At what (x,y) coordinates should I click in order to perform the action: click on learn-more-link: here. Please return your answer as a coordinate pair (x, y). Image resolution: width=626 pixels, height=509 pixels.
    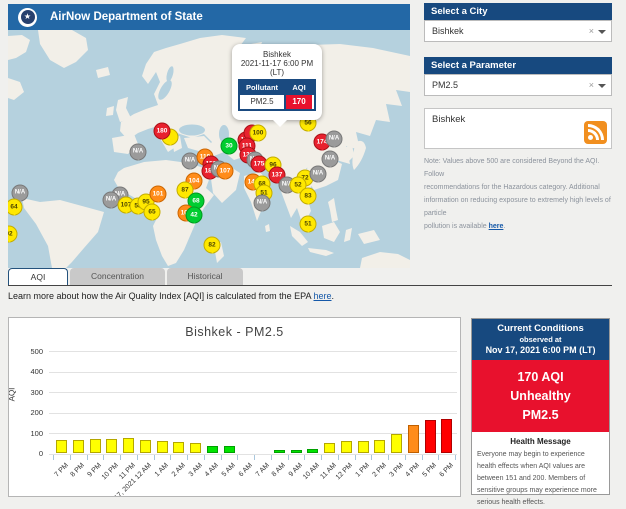
    Looking at the image, I should click on (323, 296).